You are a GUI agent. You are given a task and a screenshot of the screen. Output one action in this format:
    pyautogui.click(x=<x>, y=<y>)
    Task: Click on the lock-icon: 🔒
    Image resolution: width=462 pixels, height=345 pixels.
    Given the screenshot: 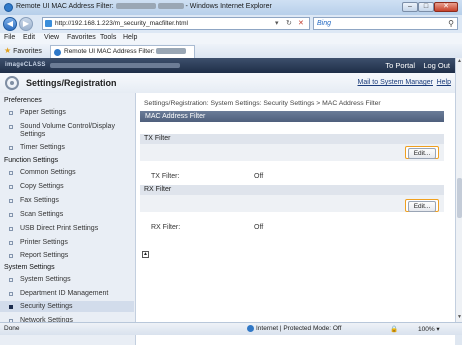 What is the action you would take?
    pyautogui.click(x=394, y=329)
    